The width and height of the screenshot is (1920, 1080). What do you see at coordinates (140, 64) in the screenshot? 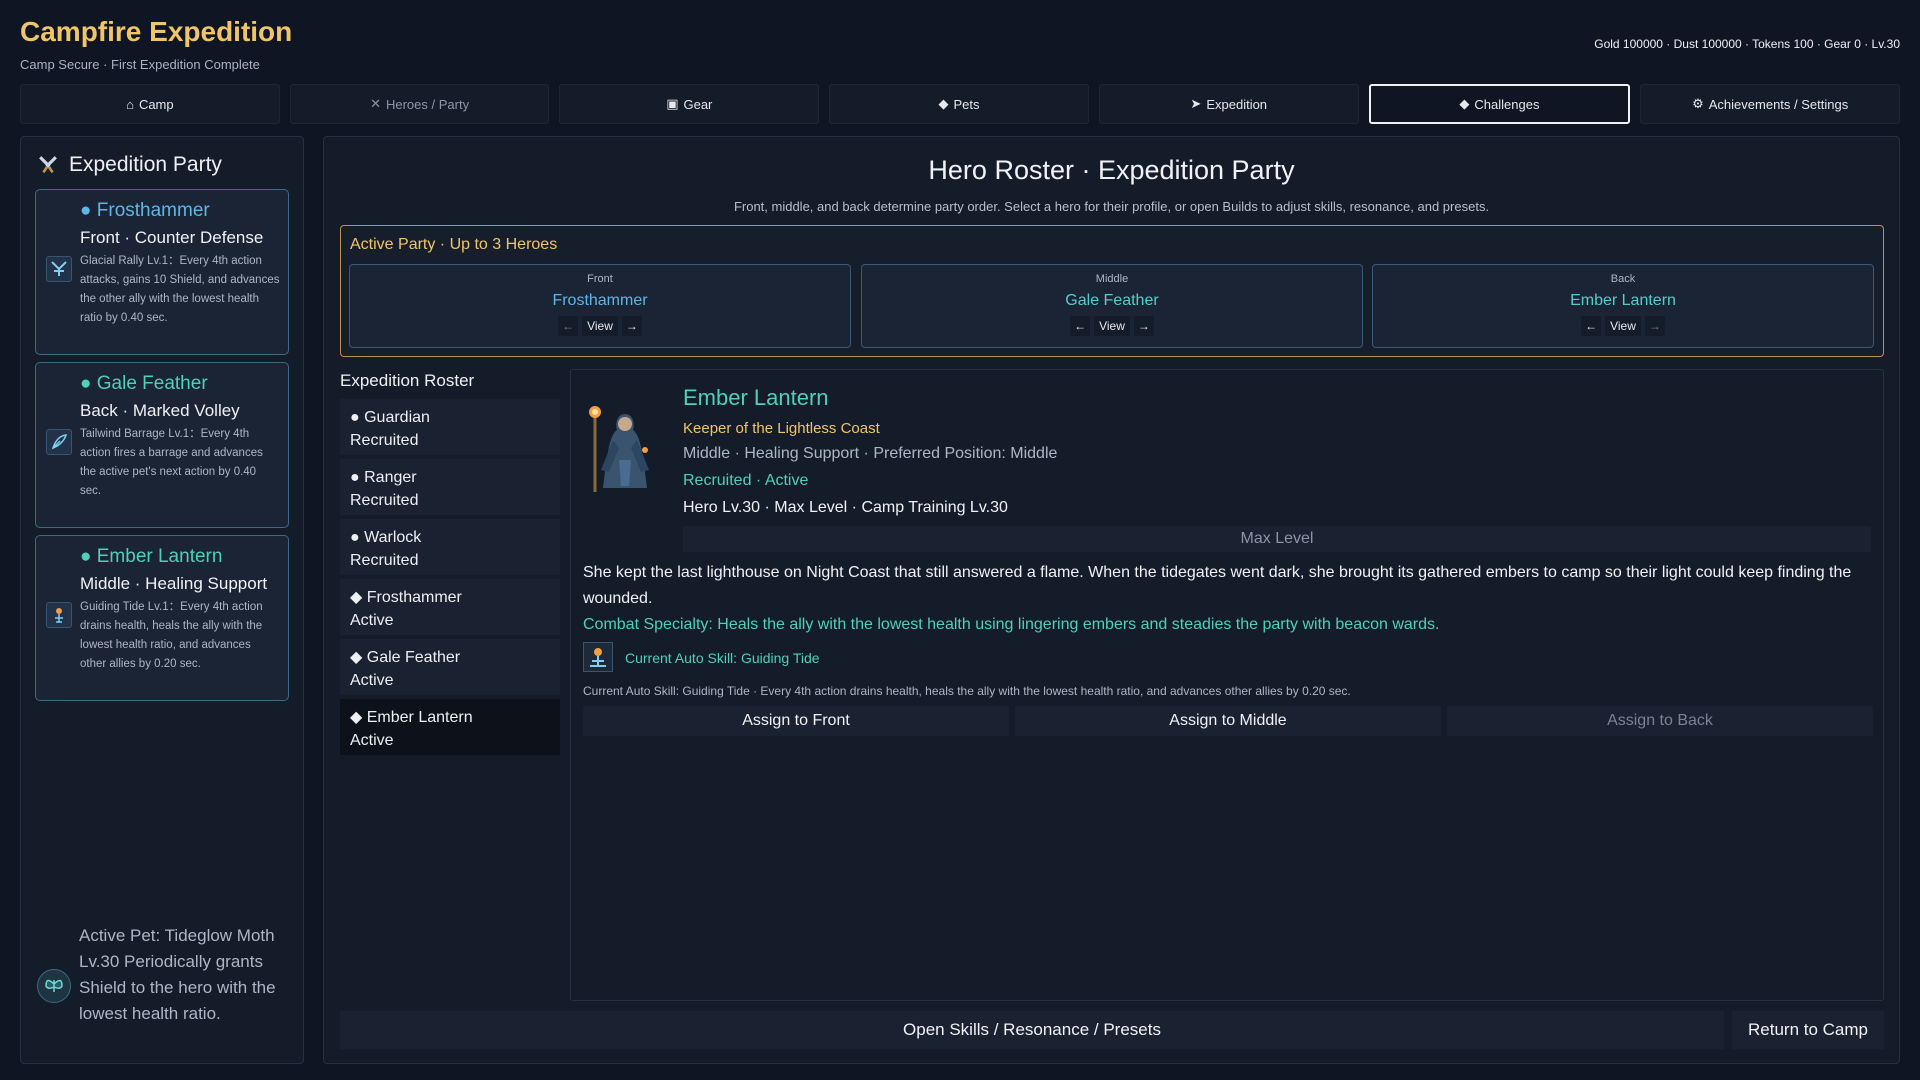
I see `app-subtitle: Camp Secure · First Expedition Complete` at bounding box center [140, 64].